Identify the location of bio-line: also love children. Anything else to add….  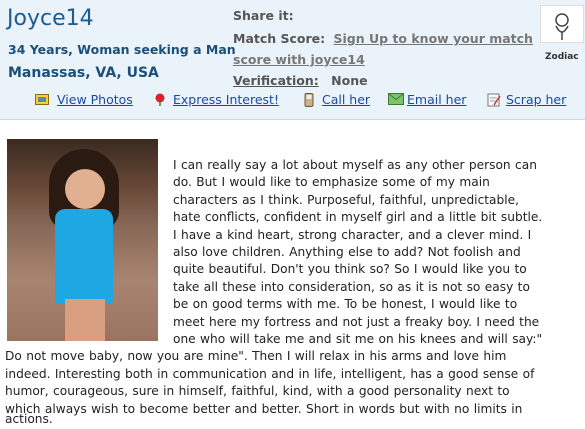
(347, 252).